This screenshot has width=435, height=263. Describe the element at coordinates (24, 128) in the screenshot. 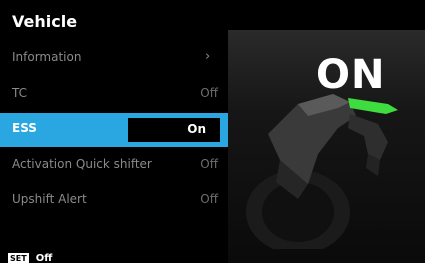

I see `menu-item-label: ESS` at that location.